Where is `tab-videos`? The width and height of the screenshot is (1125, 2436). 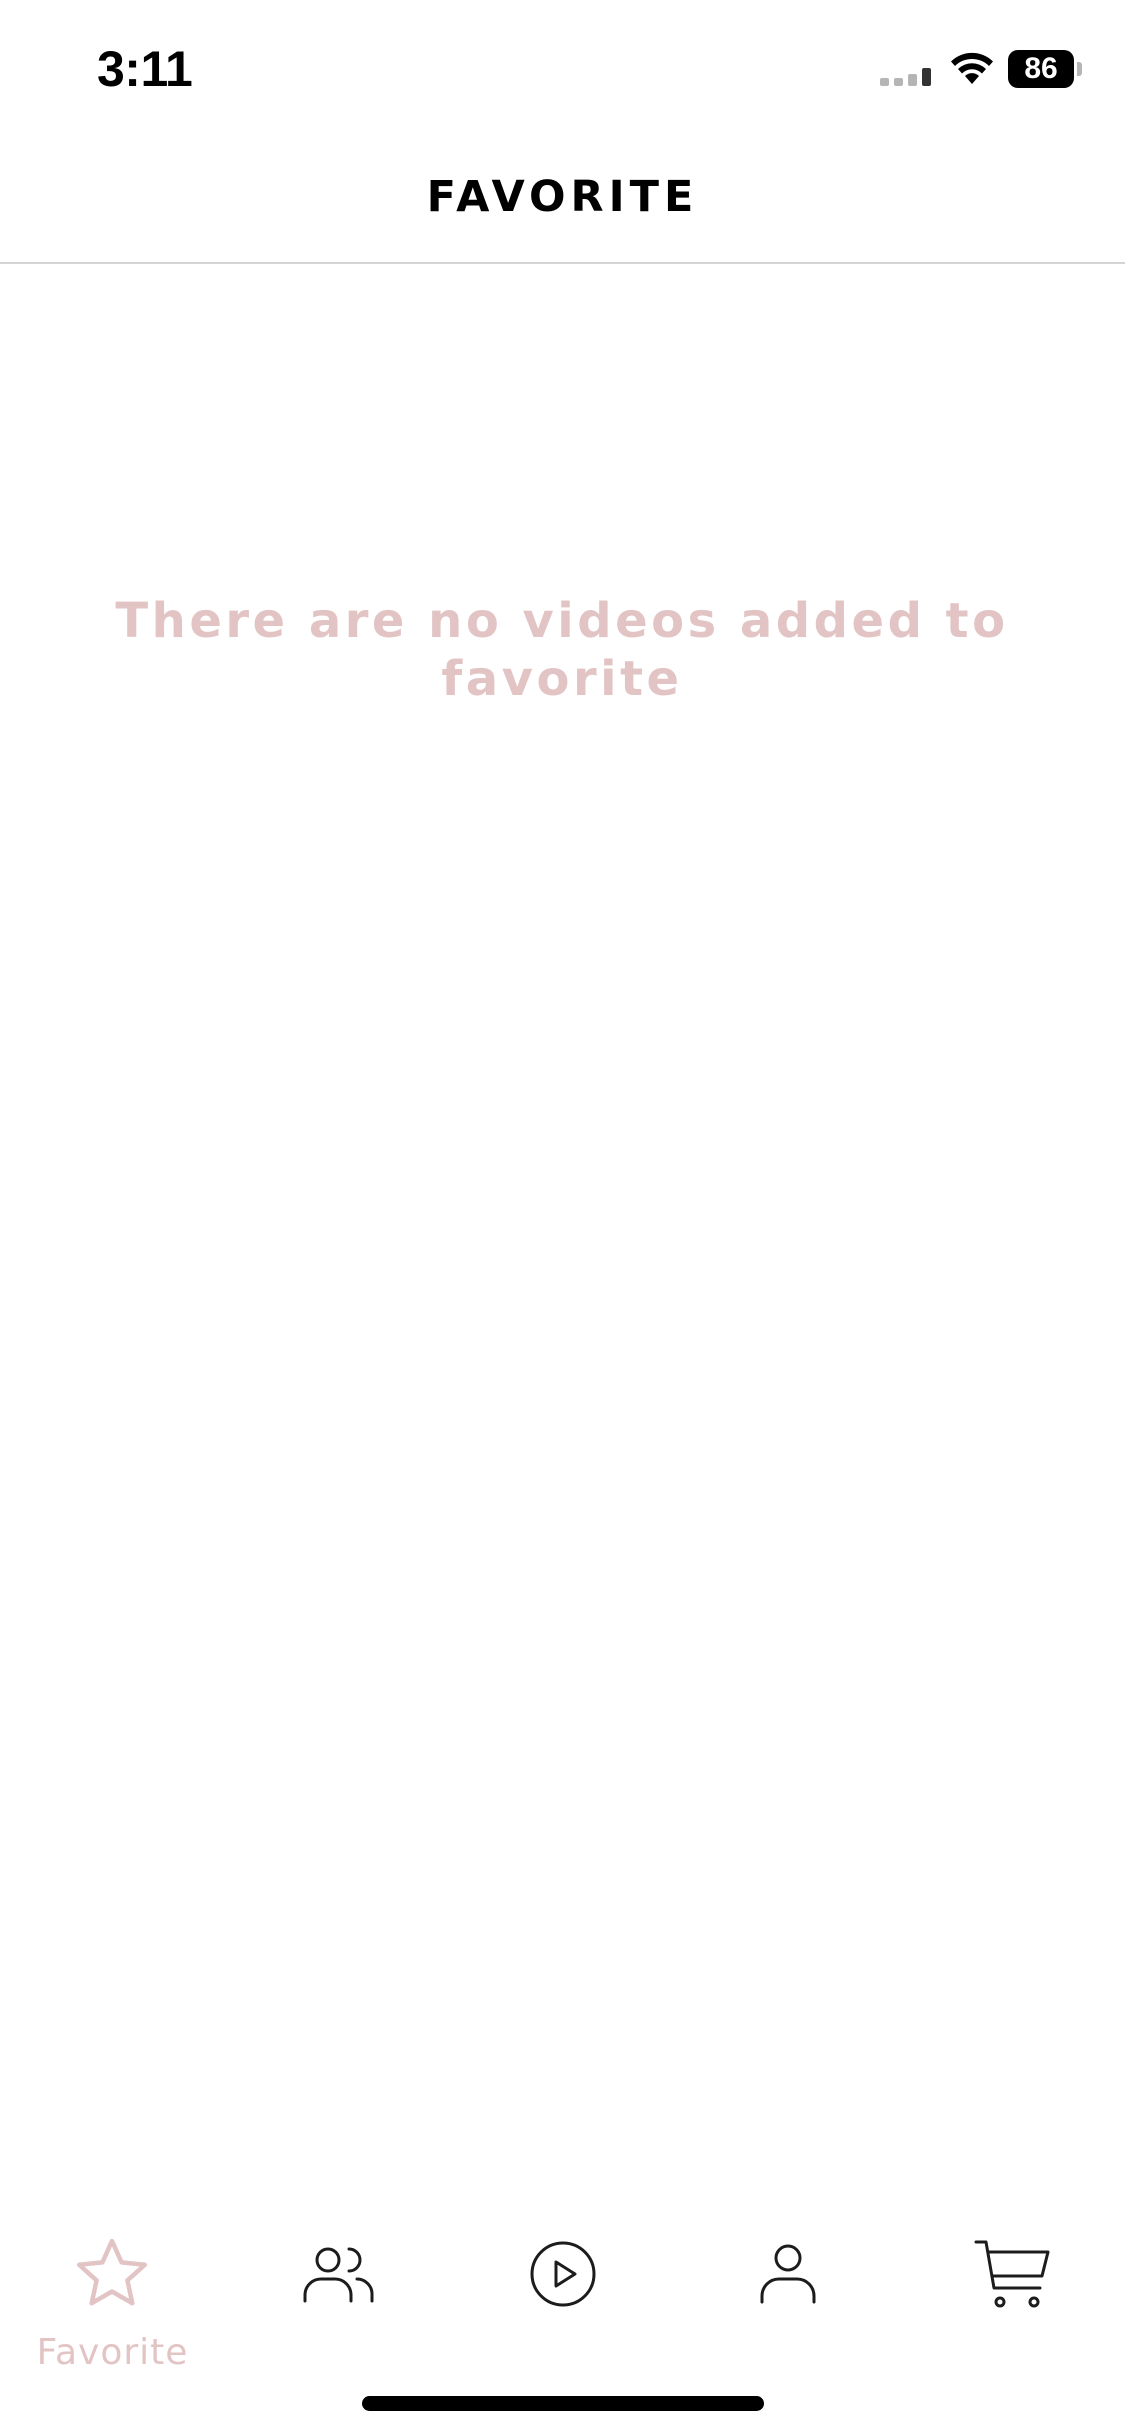
tab-videos is located at coordinates (562, 2290).